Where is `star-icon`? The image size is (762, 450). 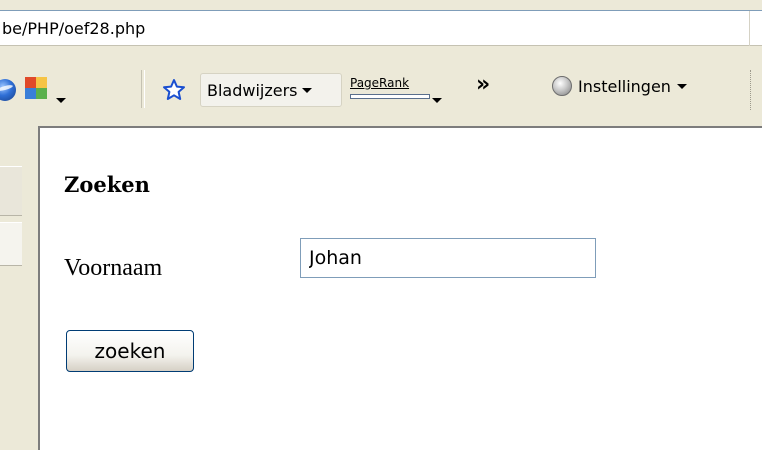
star-icon is located at coordinates (174, 90).